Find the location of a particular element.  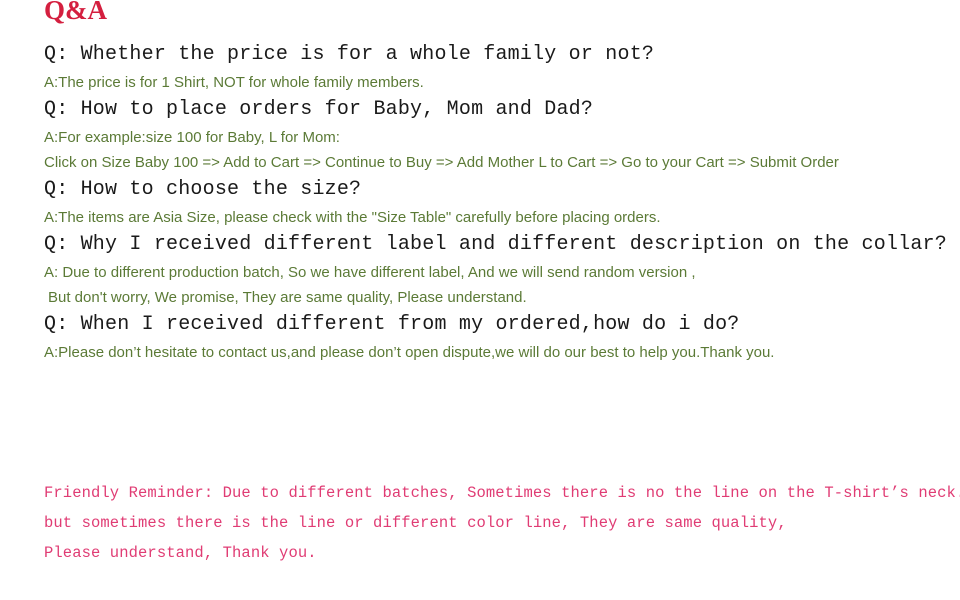

question-text: Q: How to choose the size? is located at coordinates (203, 189).